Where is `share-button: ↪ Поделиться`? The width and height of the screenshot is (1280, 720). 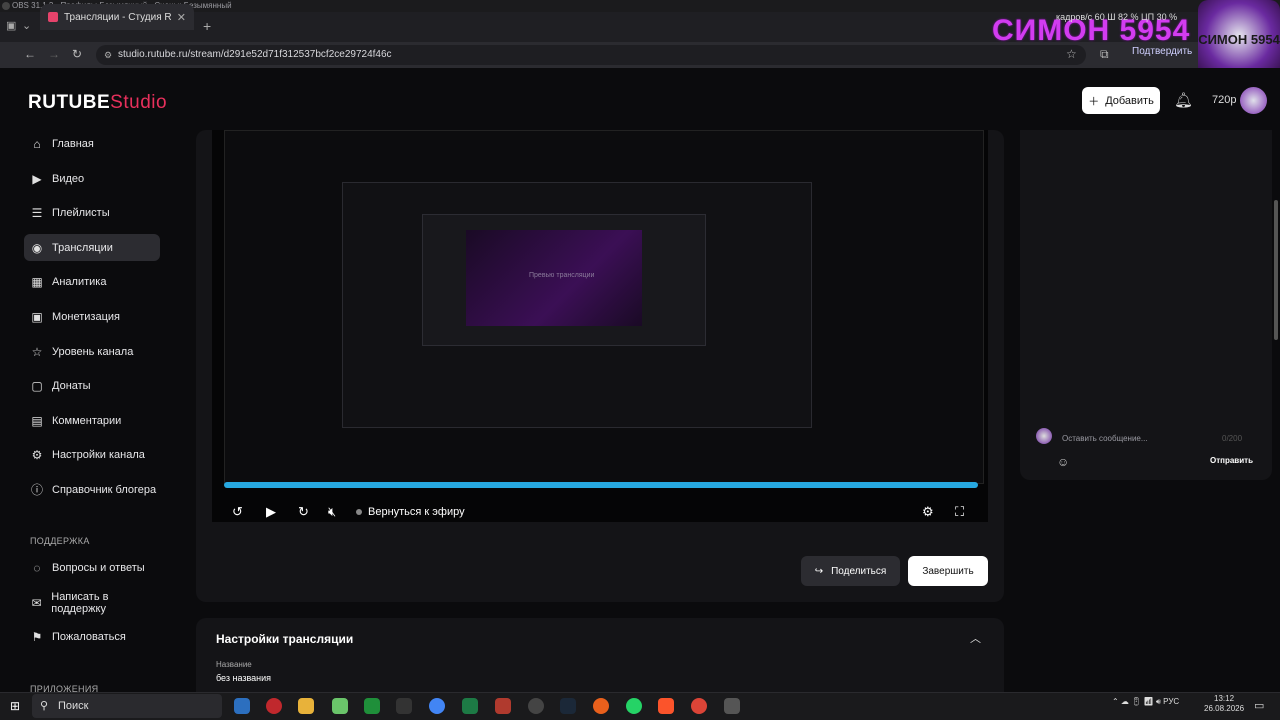
share-button: ↪ Поделиться is located at coordinates (850, 571).